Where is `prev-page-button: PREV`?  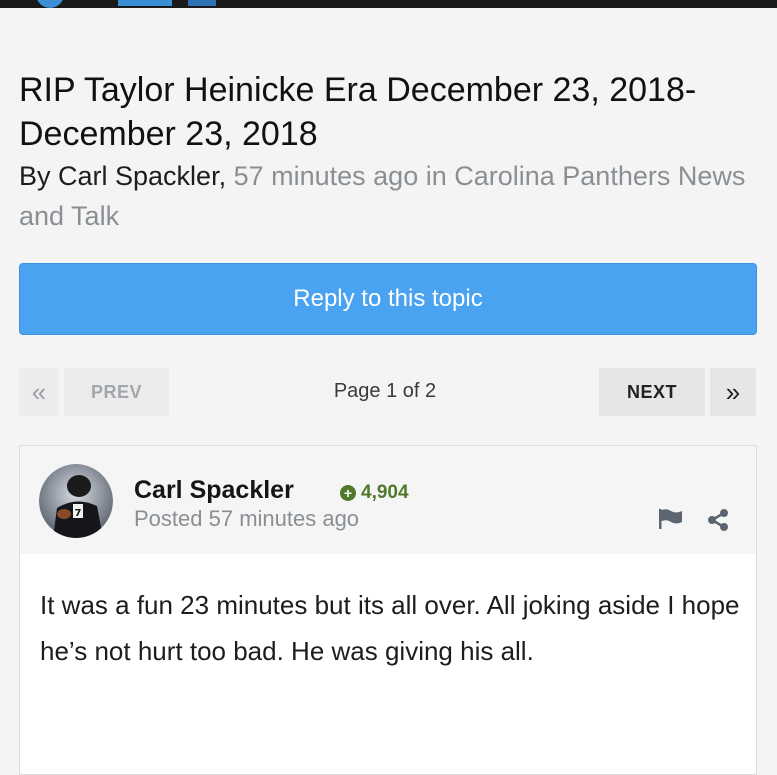 prev-page-button: PREV is located at coordinates (116, 392).